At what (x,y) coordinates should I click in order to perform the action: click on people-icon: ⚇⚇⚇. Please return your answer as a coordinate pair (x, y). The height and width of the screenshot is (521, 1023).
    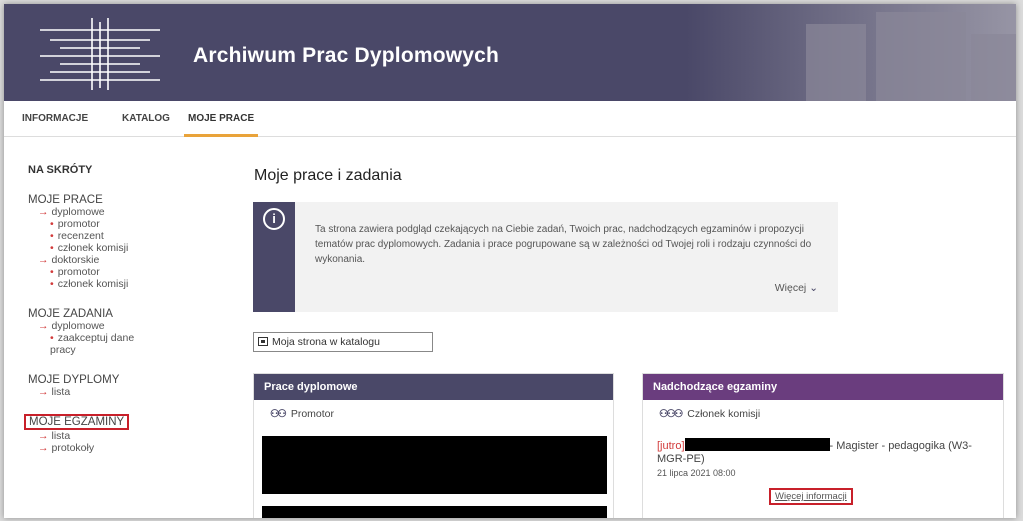
    Looking at the image, I should click on (671, 414).